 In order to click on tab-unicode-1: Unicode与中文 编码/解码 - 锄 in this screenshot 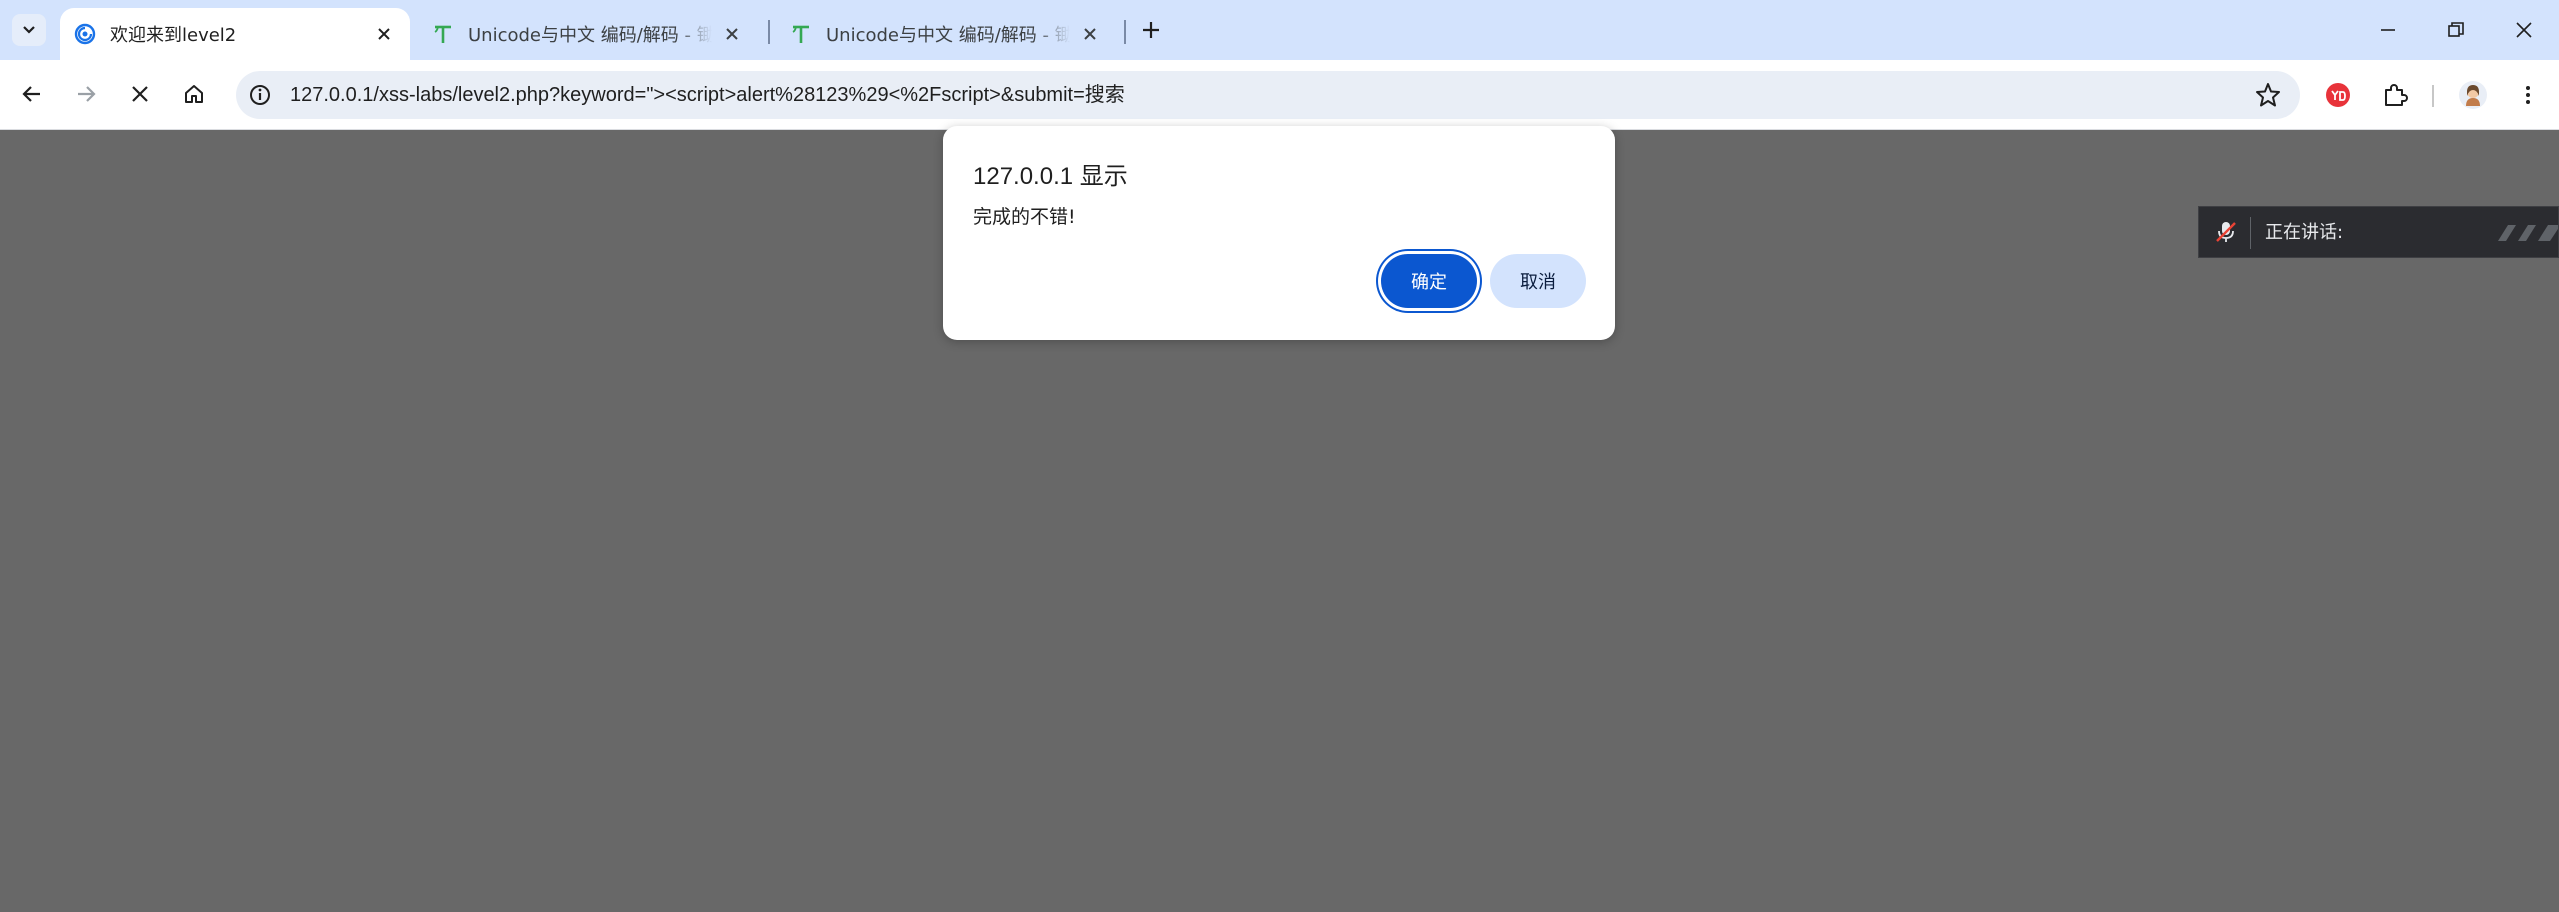, I will do `click(588, 34)`.